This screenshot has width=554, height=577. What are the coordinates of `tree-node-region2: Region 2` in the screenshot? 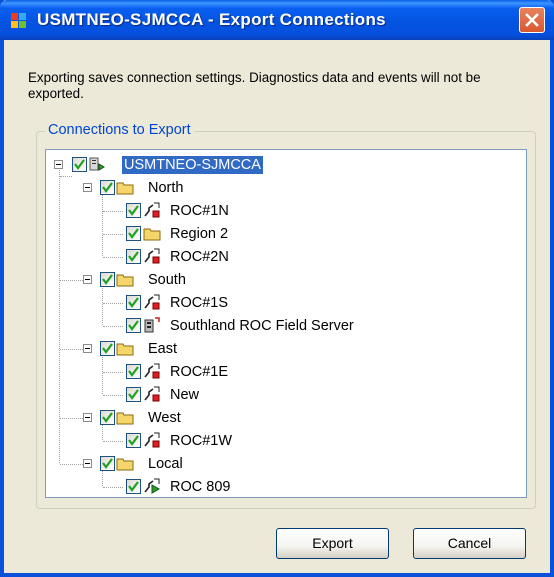 It's located at (286, 234).